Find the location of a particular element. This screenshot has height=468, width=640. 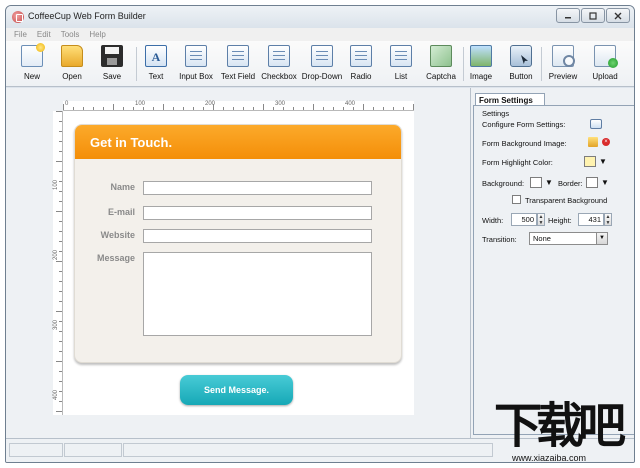

text-tool-button: A Text is located at coordinates (156, 64).